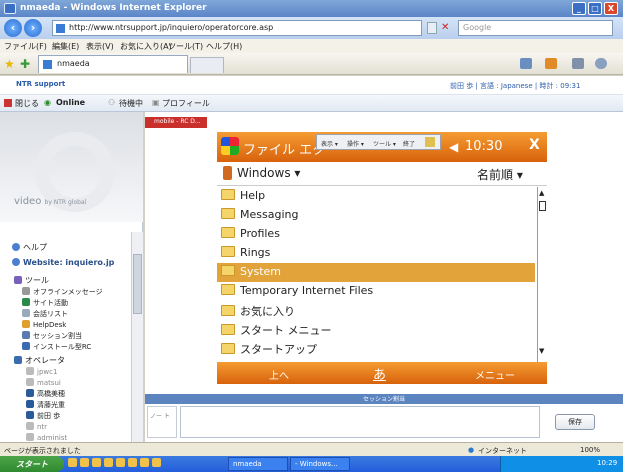  I want to click on status-message: ページが表示されました, so click(42, 451).